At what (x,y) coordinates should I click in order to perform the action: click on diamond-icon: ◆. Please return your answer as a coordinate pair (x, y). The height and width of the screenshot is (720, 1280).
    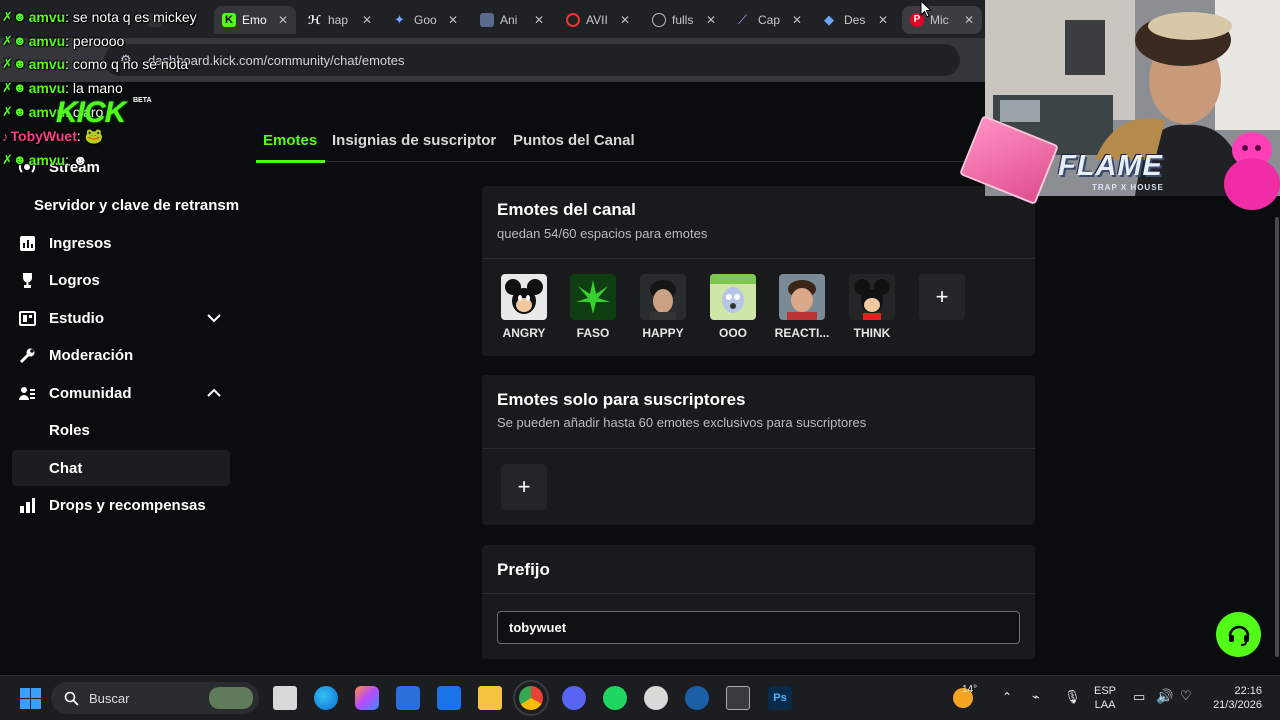
    Looking at the image, I should click on (829, 19).